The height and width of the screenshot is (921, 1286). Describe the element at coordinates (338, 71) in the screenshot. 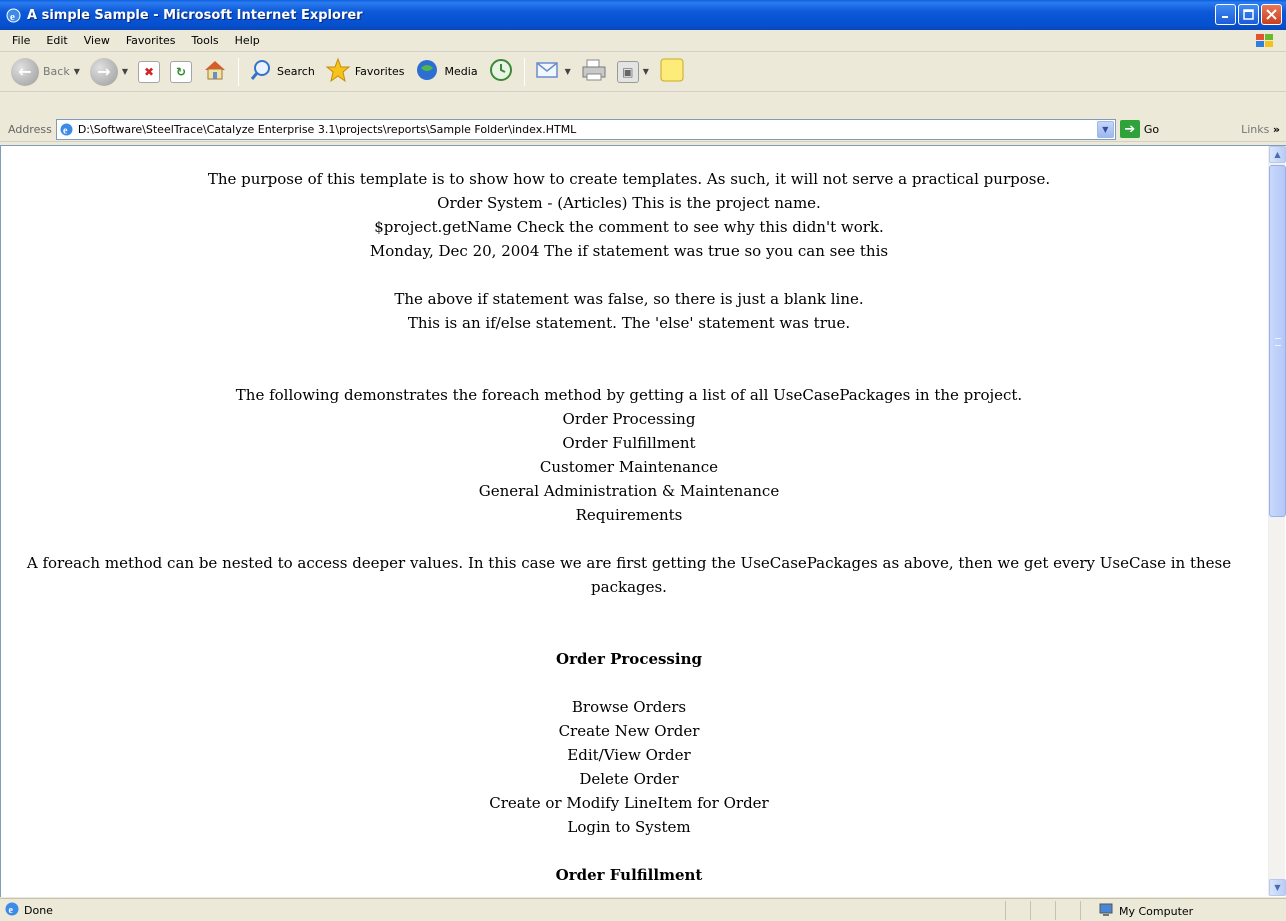

I see `star-icon` at that location.